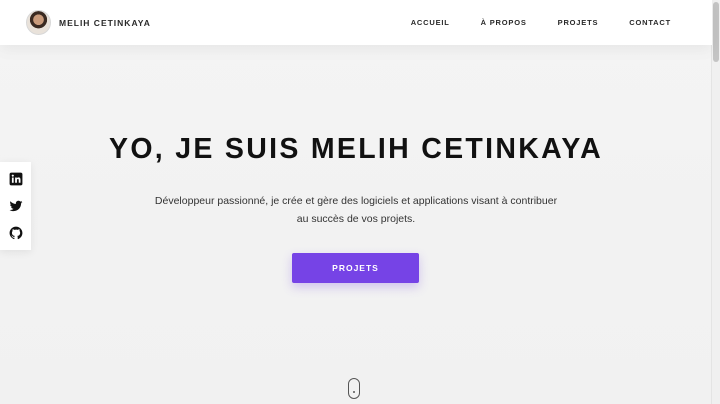 This screenshot has width=720, height=404. I want to click on brand-name: MELIH CETINKAYA, so click(105, 22).